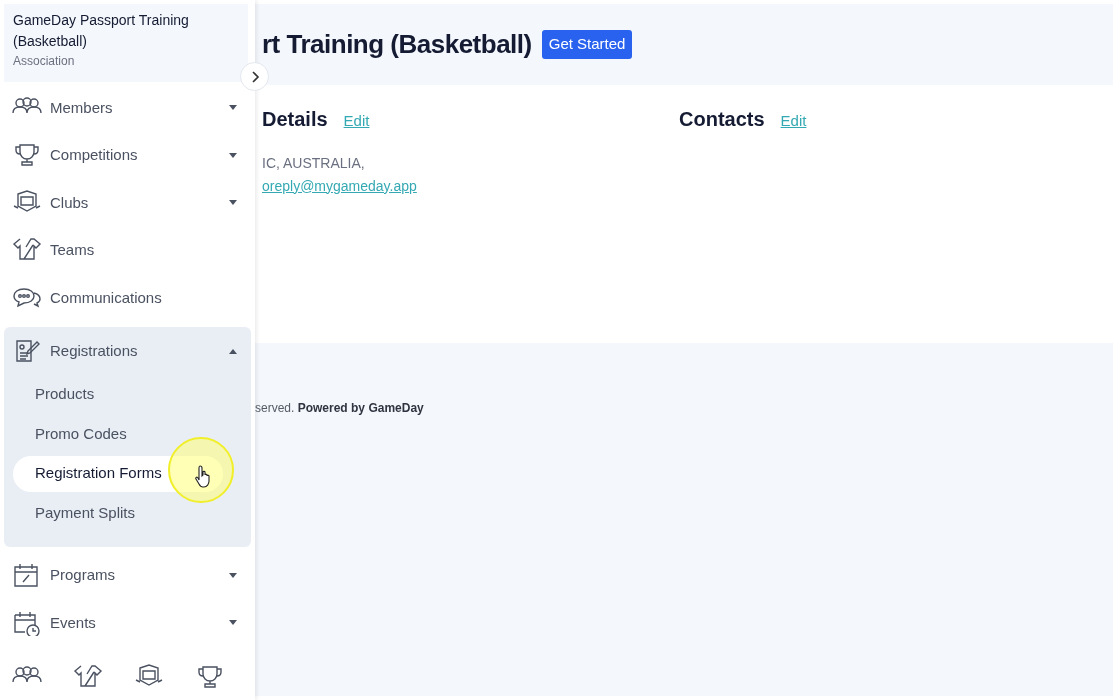  Describe the element at coordinates (127, 623) in the screenshot. I see `sidebar-item: Events` at that location.